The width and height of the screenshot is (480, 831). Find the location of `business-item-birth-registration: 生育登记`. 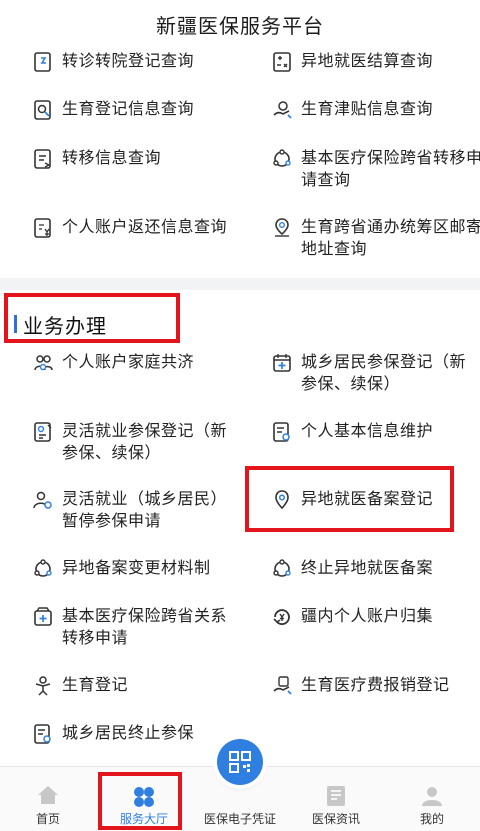

business-item-birth-registration: 生育登记 is located at coordinates (144, 685).